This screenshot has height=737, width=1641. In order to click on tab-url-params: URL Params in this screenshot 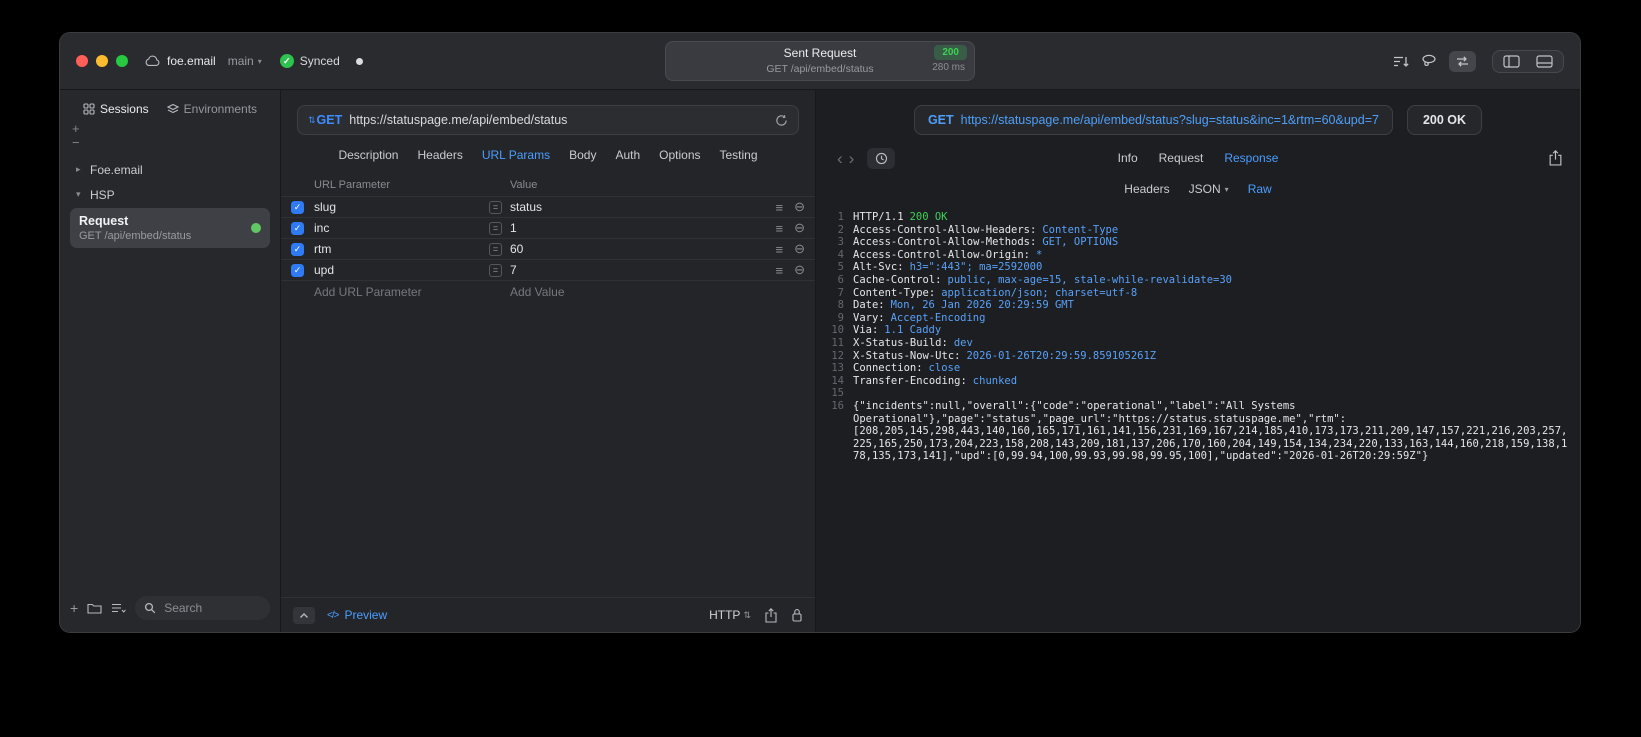, I will do `click(516, 155)`.